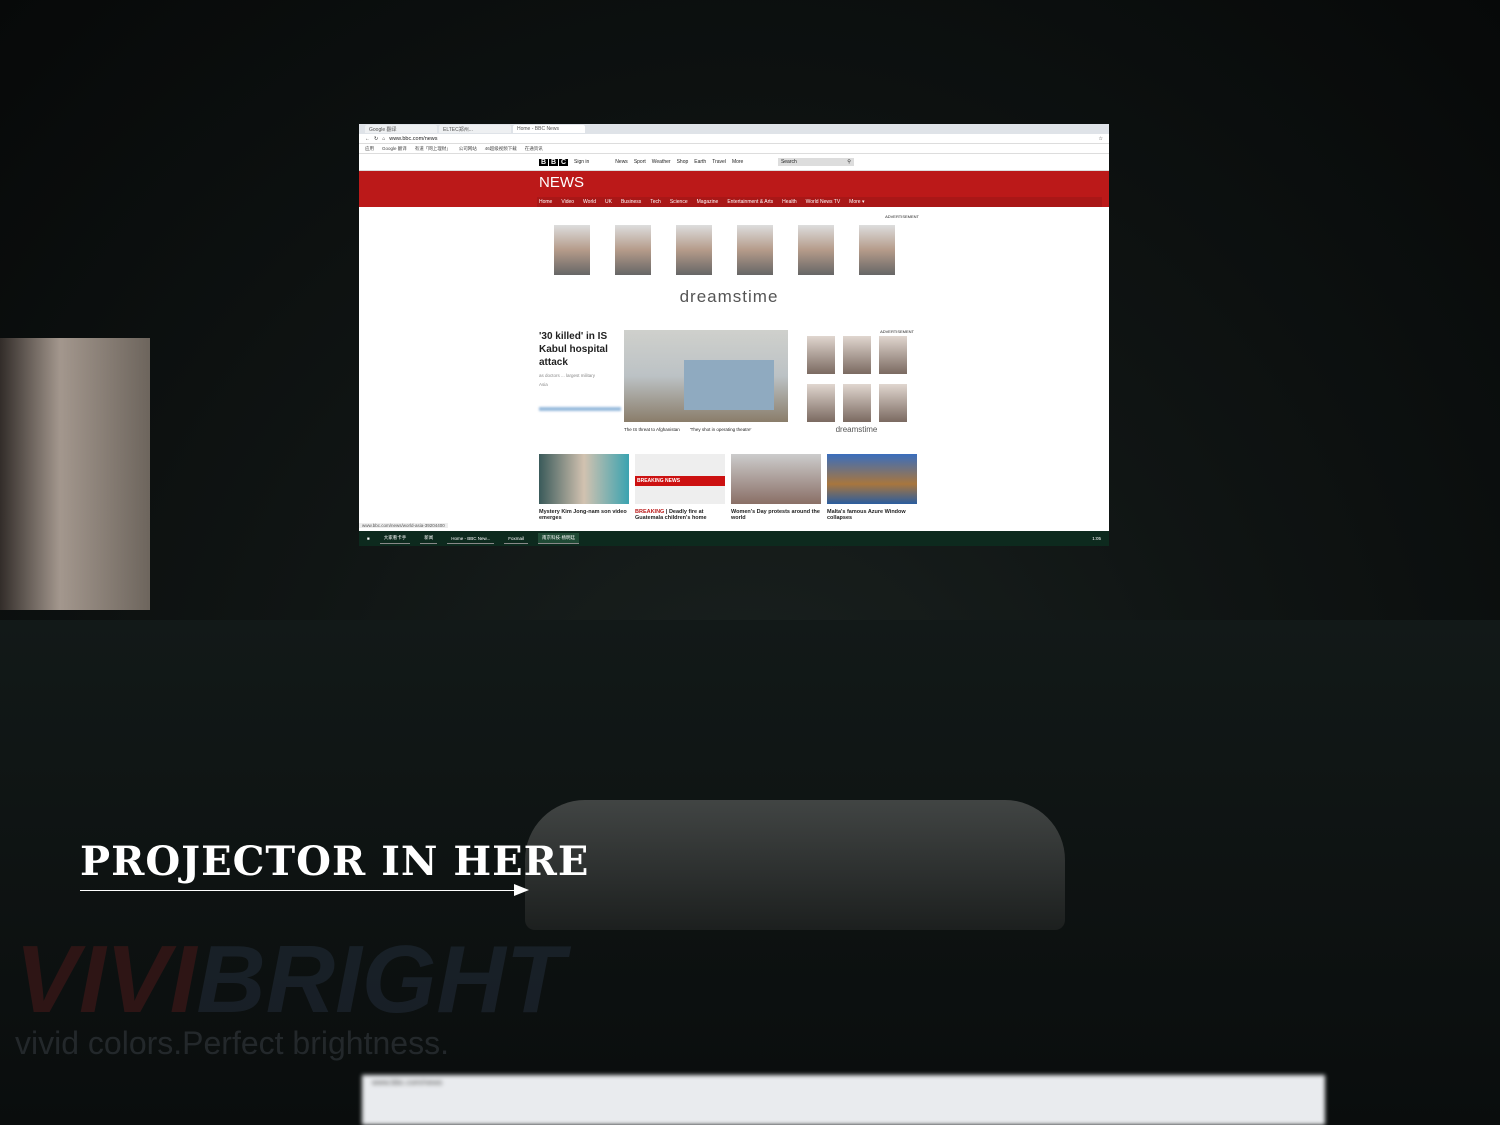 This screenshot has width=1500, height=1125. Describe the element at coordinates (856, 202) in the screenshot. I see `subnav-item: More ▾` at that location.